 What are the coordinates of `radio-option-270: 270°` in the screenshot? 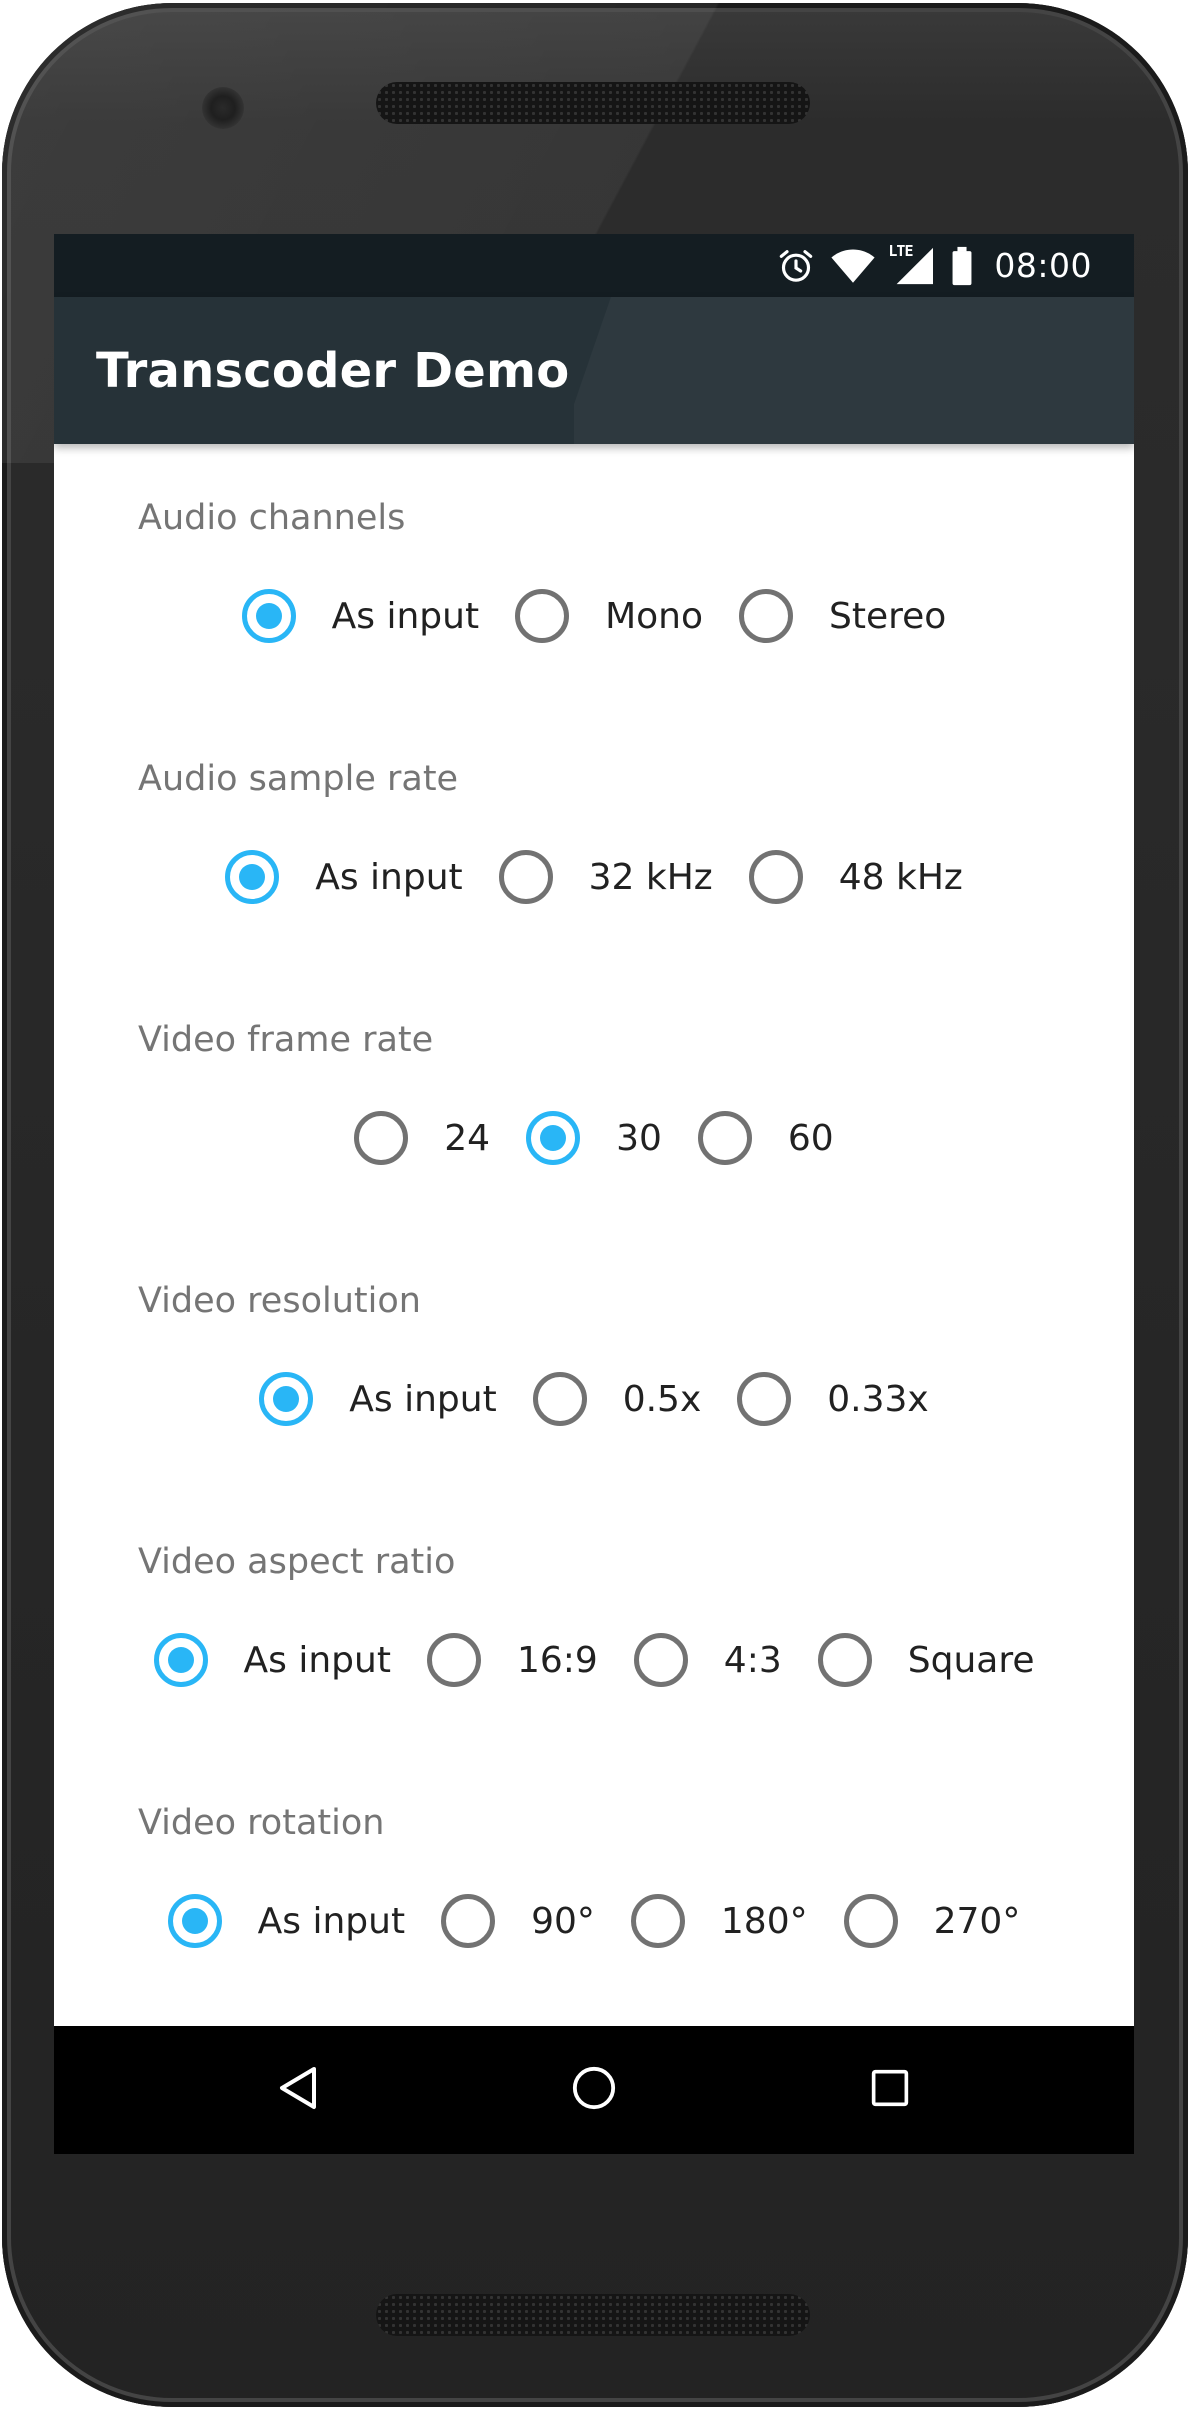 It's located at (932, 1921).